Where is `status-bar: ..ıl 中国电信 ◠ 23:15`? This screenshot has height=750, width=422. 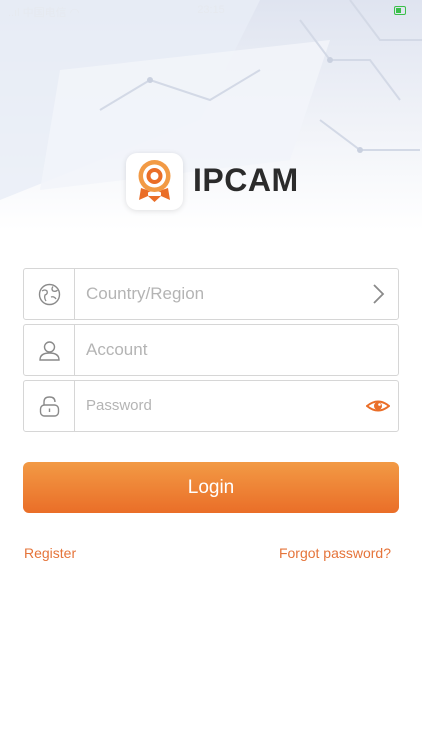 status-bar: ..ıl 中国电信 ◠ 23:15 is located at coordinates (211, 11).